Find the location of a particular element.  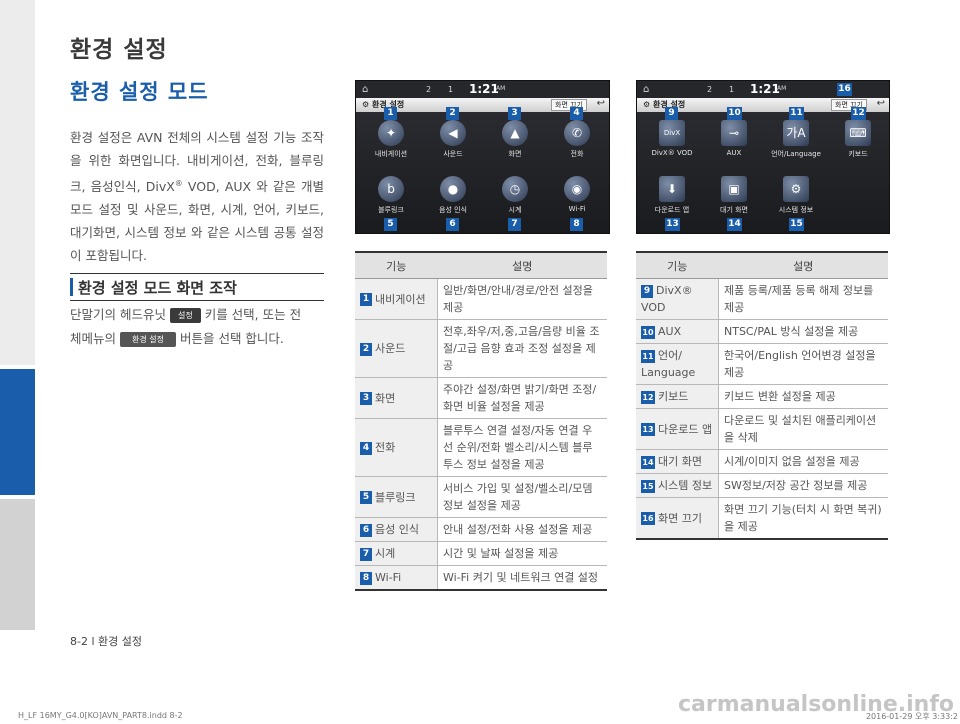

callout-badge: 13 is located at coordinates (648, 429).